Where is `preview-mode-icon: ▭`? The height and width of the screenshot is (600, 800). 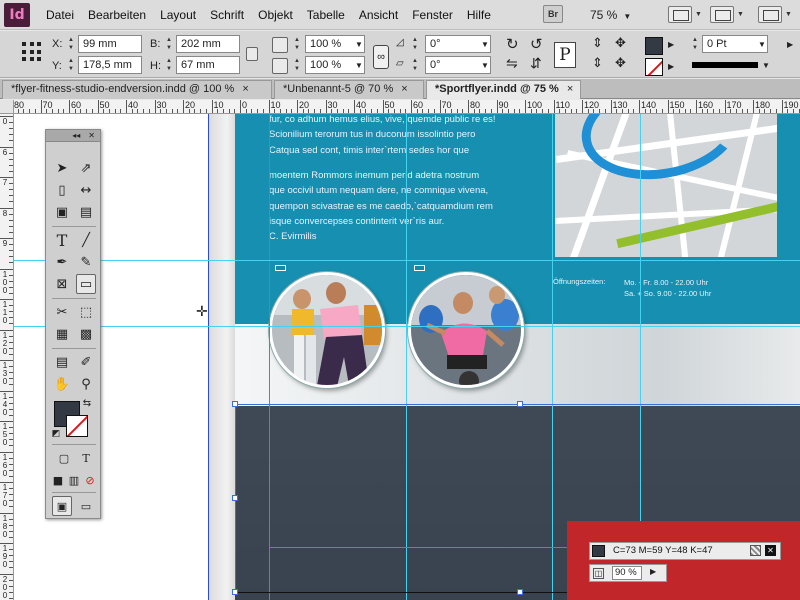 preview-mode-icon: ▭ is located at coordinates (86, 506).